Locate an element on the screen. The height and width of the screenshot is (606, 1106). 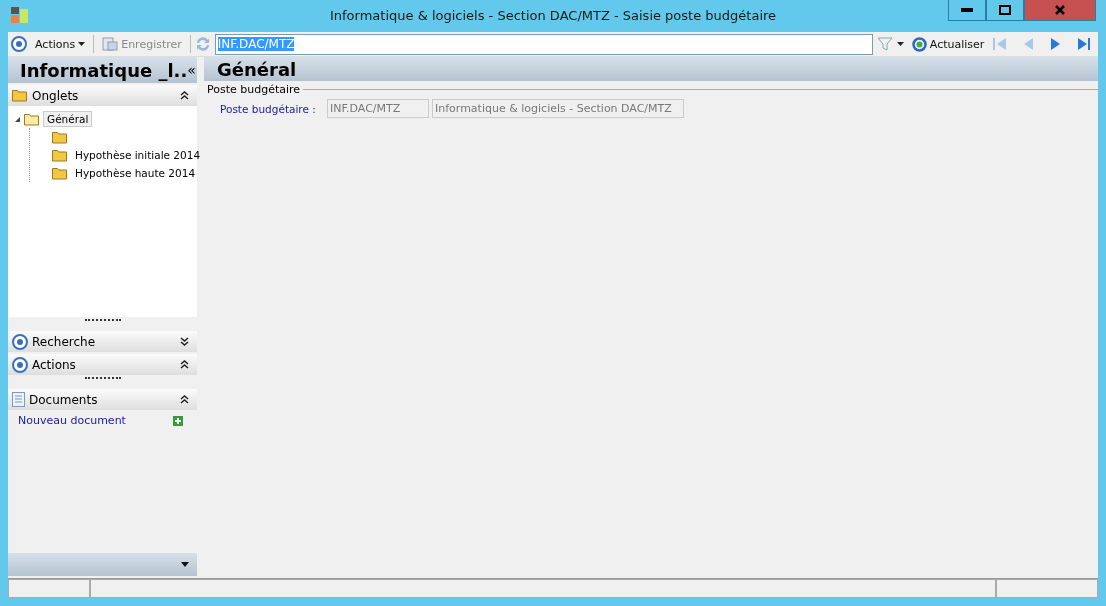
minimize-icon is located at coordinates (967, 10).